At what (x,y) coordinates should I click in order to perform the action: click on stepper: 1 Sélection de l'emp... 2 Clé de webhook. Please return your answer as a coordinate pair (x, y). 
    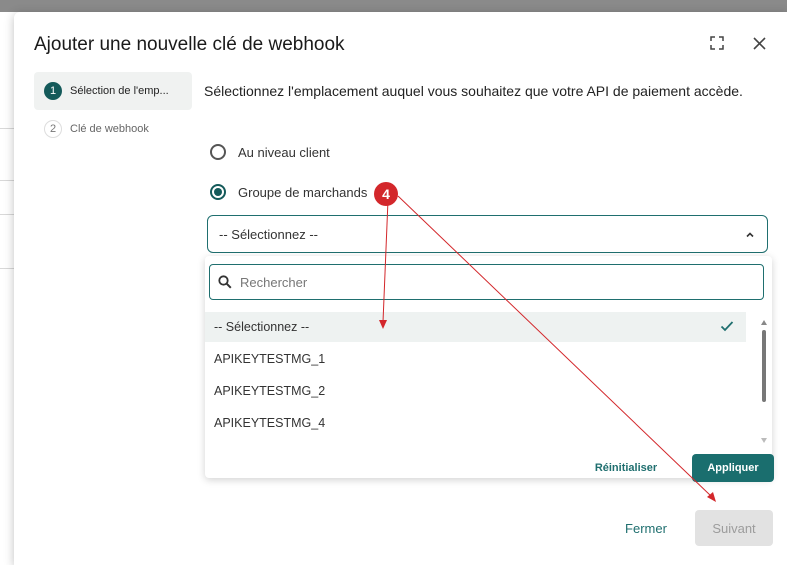
    Looking at the image, I should click on (113, 110).